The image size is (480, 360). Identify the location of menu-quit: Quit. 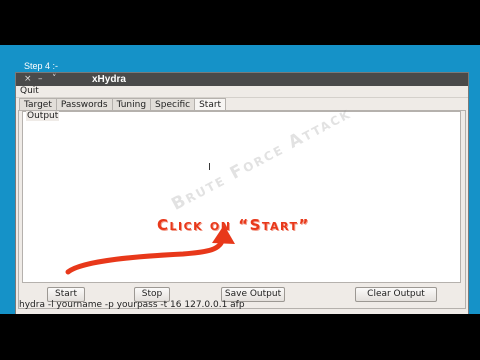
(29, 91).